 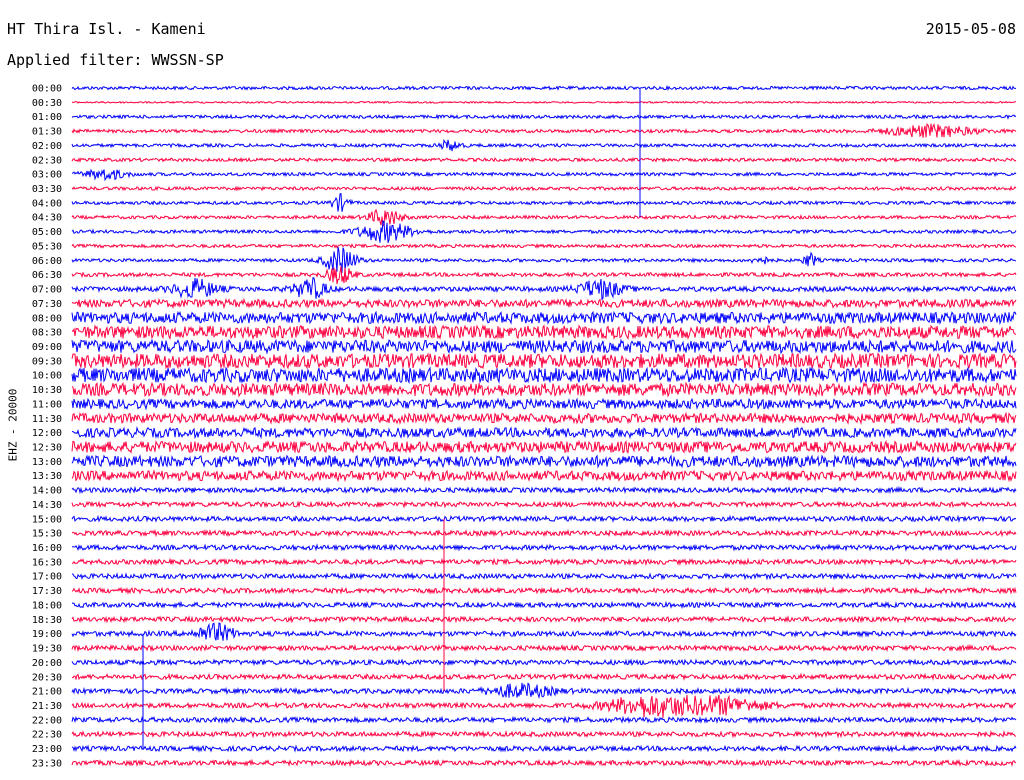 I want to click on time-tick-label: 03:00, so click(x=47, y=175).